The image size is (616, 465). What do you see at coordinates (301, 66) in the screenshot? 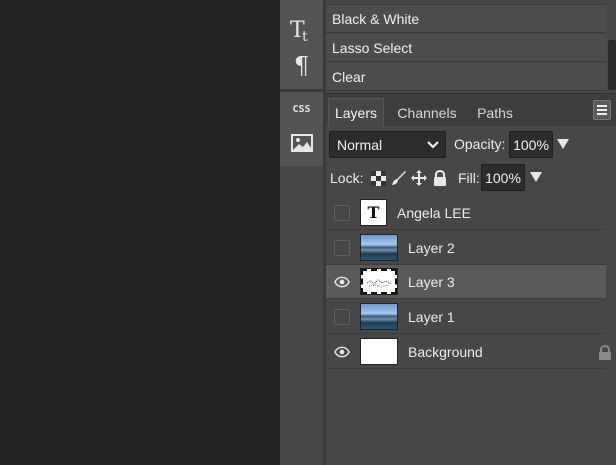
I see `paragraph-icon: ¶` at bounding box center [301, 66].